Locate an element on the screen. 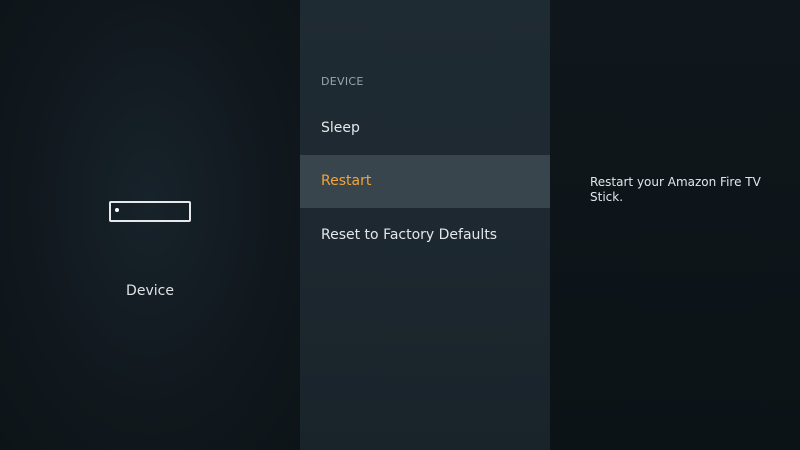 This screenshot has width=800, height=450. device-led-dot is located at coordinates (117, 210).